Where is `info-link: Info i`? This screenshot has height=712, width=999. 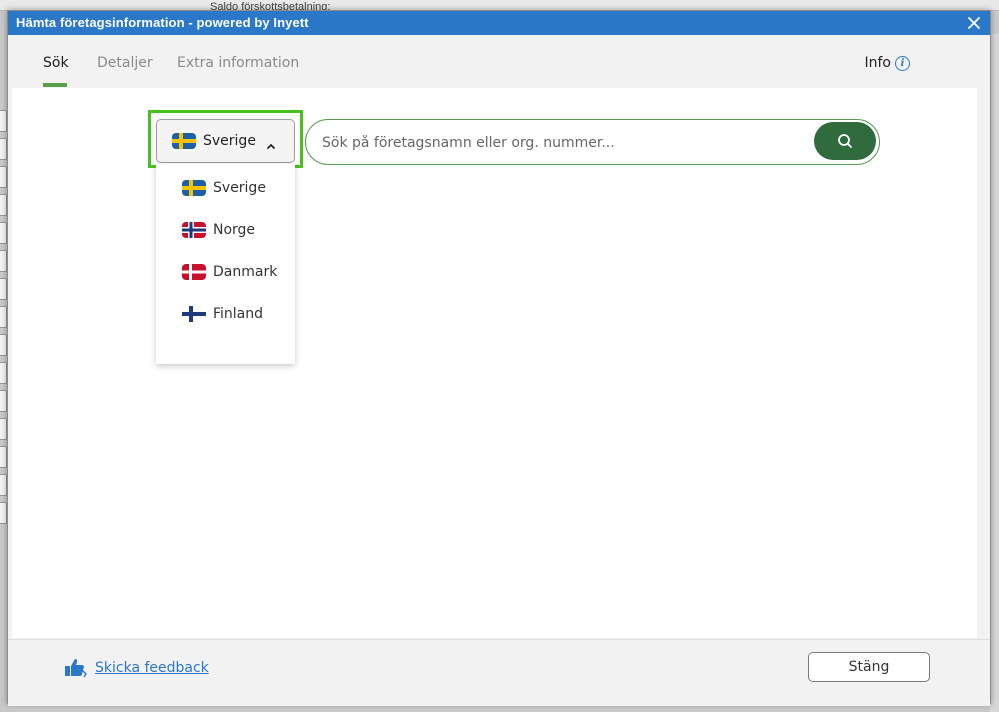 info-link: Info i is located at coordinates (887, 63).